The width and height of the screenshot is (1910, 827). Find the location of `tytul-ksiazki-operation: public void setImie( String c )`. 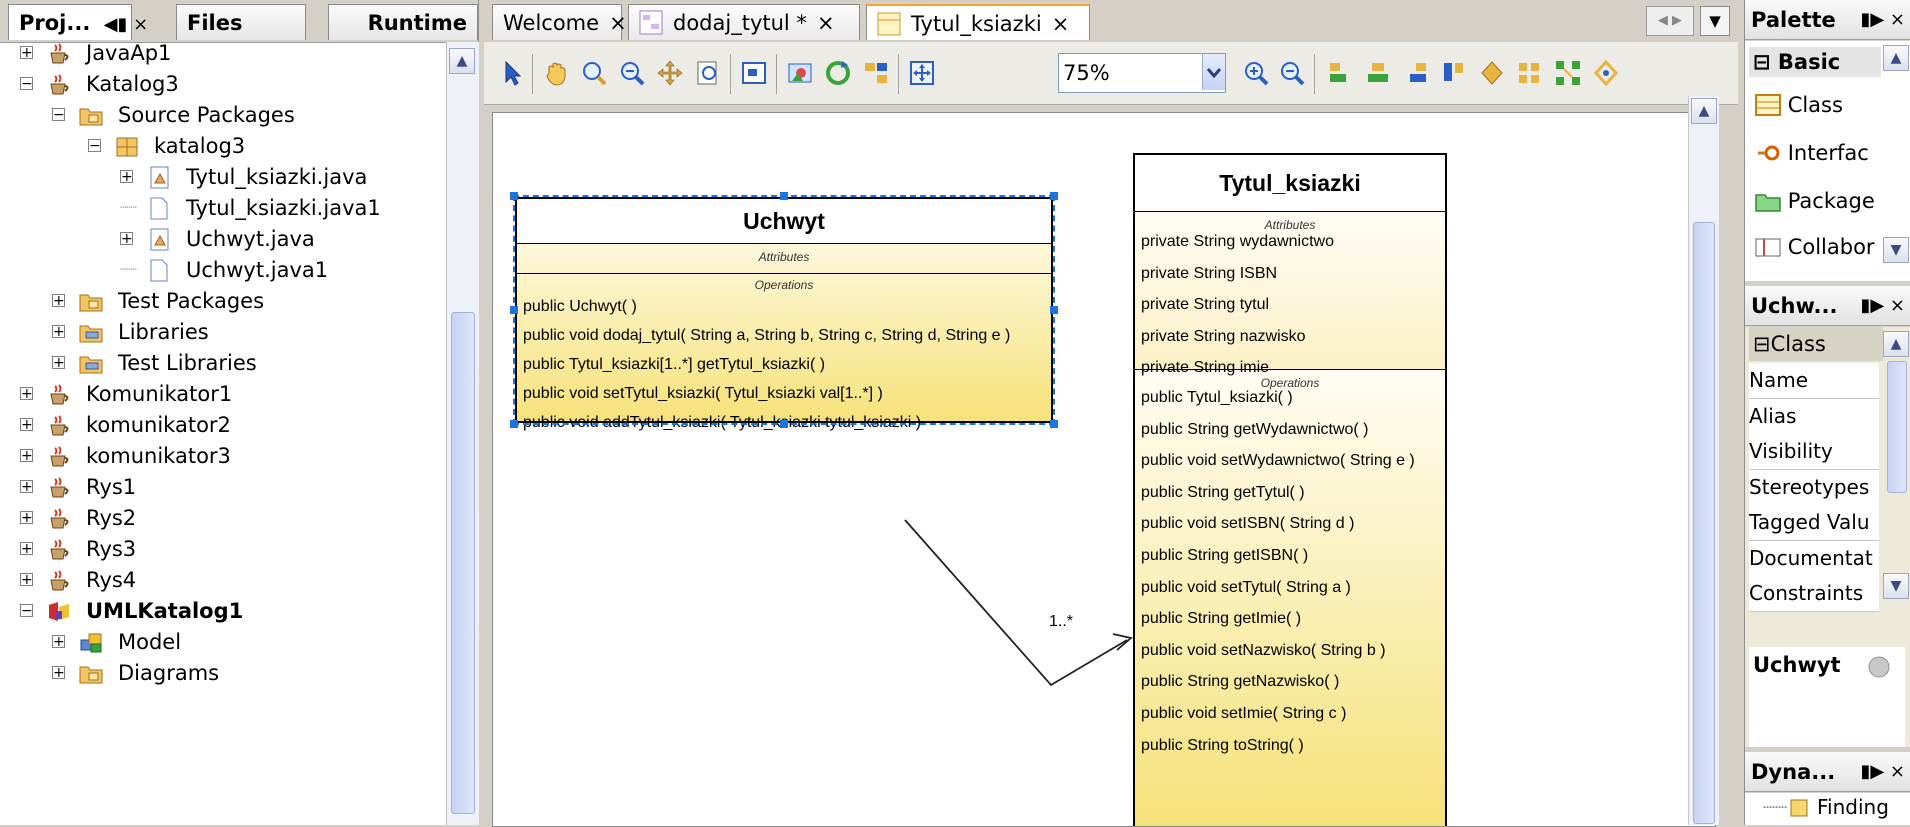

tytul-ksiazki-operation: public void setImie( String c ) is located at coordinates (1290, 714).